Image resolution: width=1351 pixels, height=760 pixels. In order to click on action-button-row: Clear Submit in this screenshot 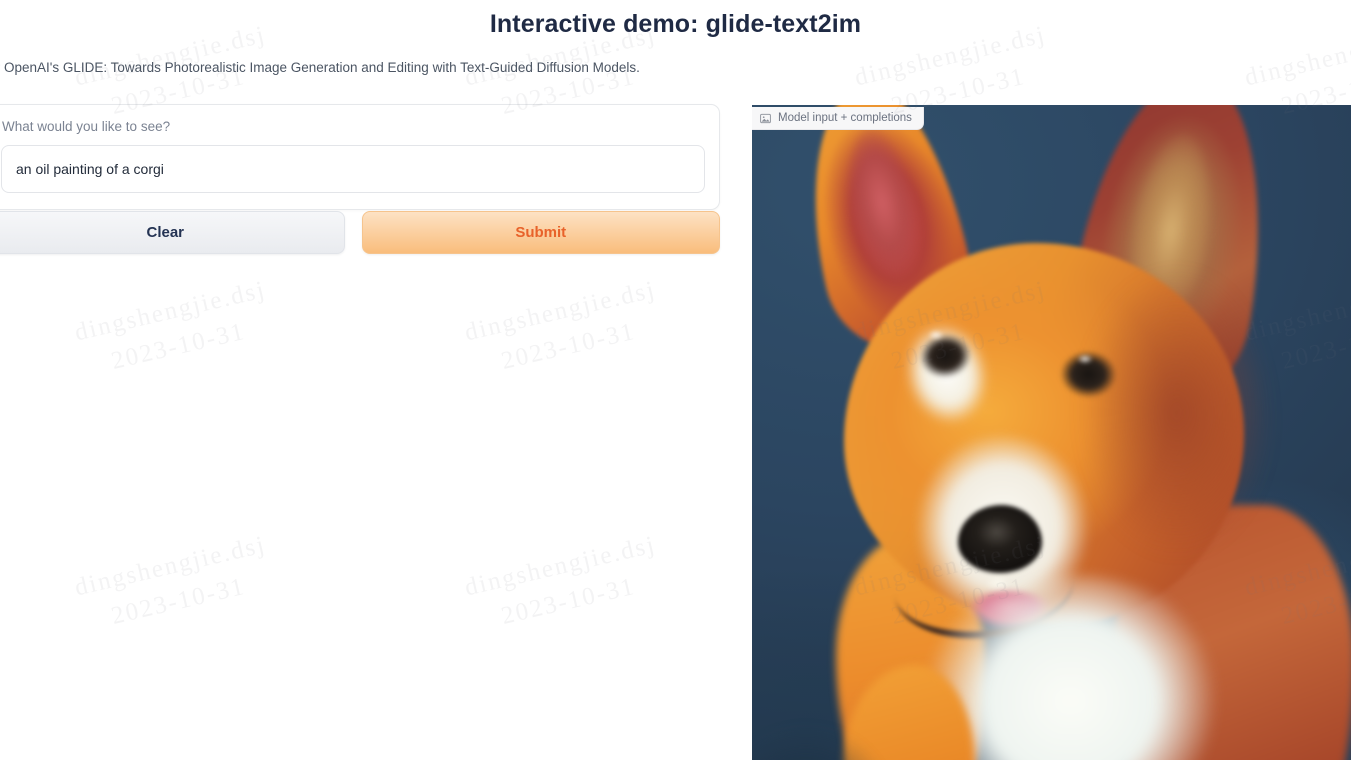, I will do `click(360, 232)`.